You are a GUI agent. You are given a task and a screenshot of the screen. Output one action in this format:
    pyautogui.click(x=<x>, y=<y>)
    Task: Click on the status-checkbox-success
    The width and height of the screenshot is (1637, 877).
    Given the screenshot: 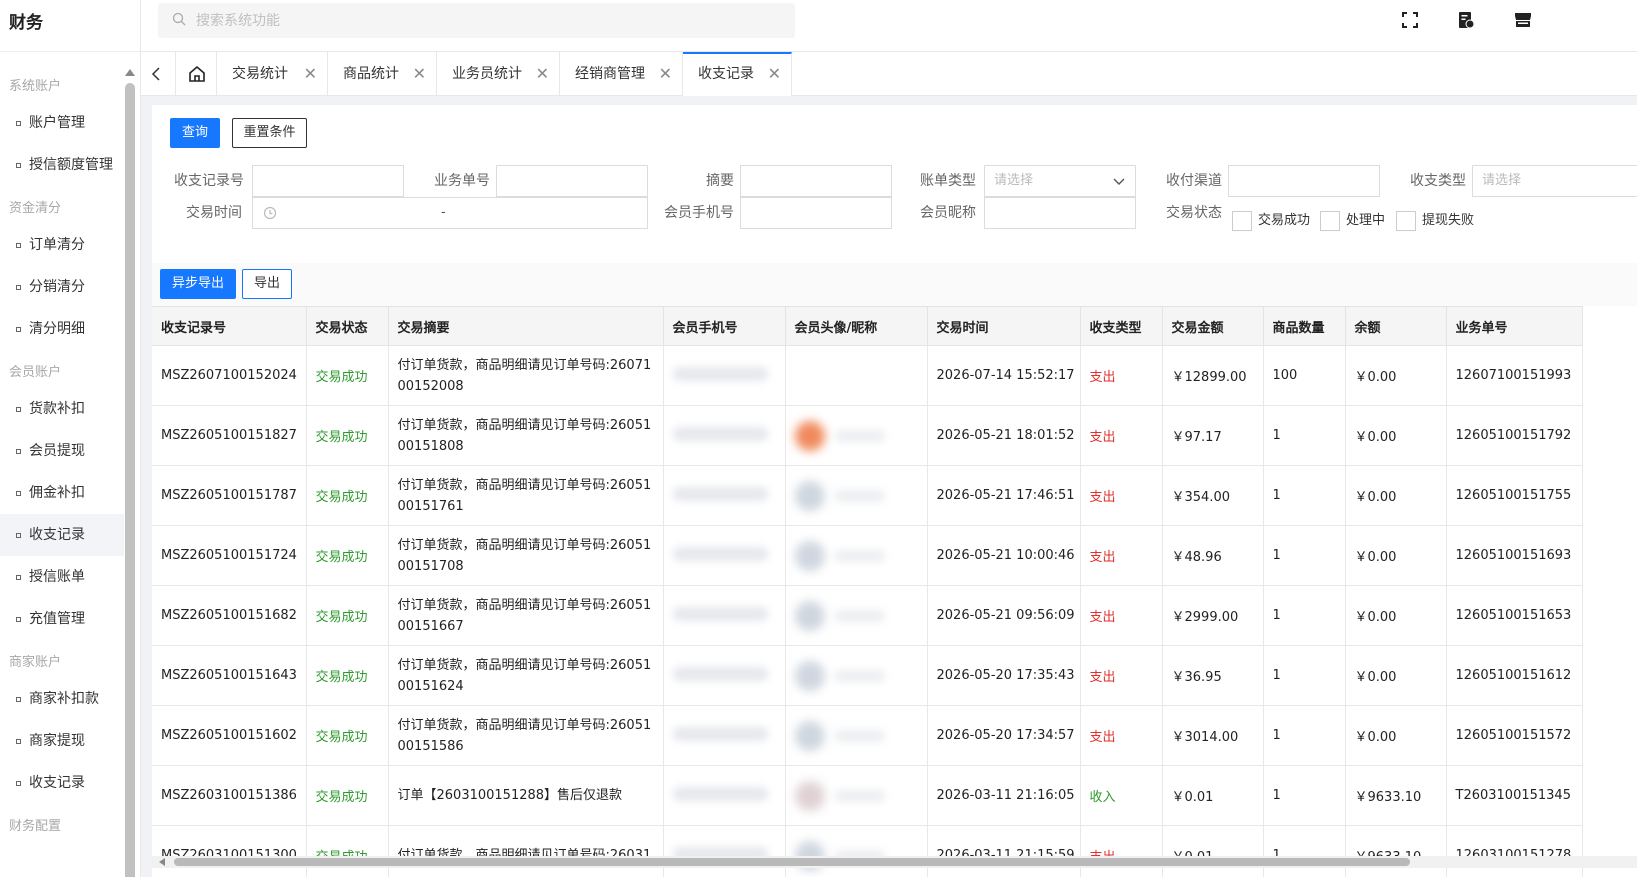 What is the action you would take?
    pyautogui.click(x=1242, y=221)
    